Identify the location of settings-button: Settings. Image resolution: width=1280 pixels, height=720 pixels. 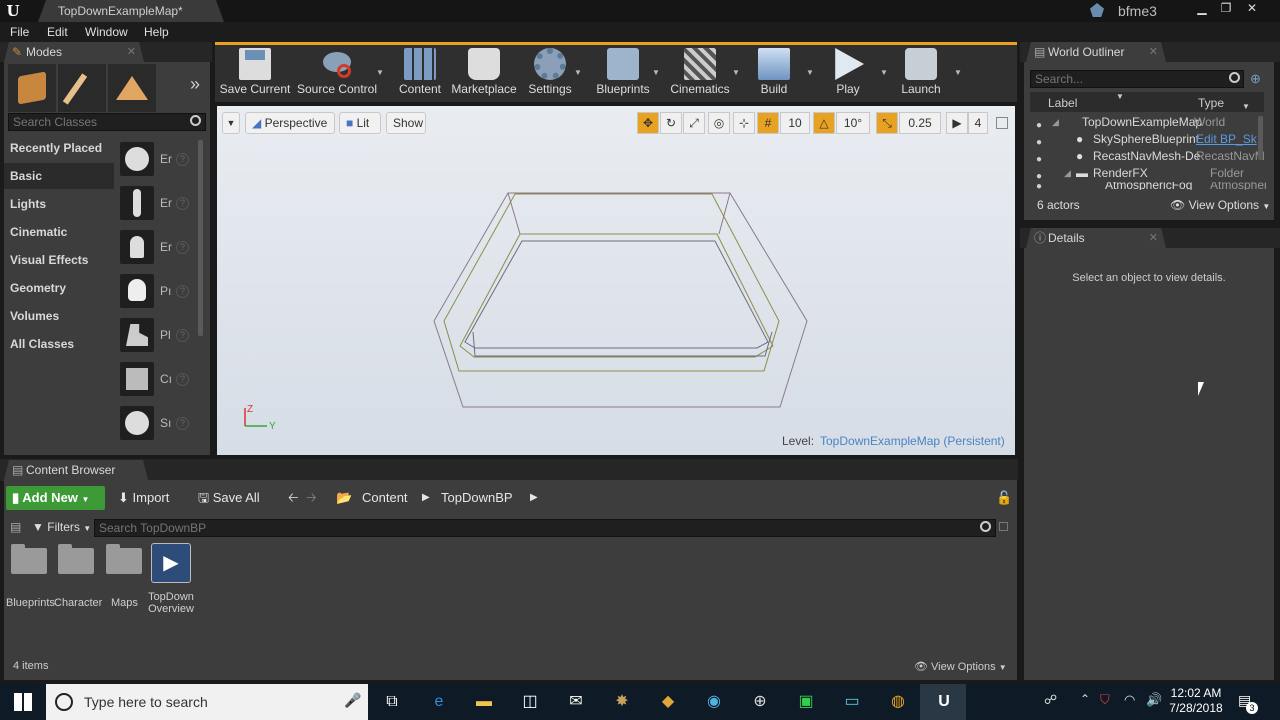
(550, 72).